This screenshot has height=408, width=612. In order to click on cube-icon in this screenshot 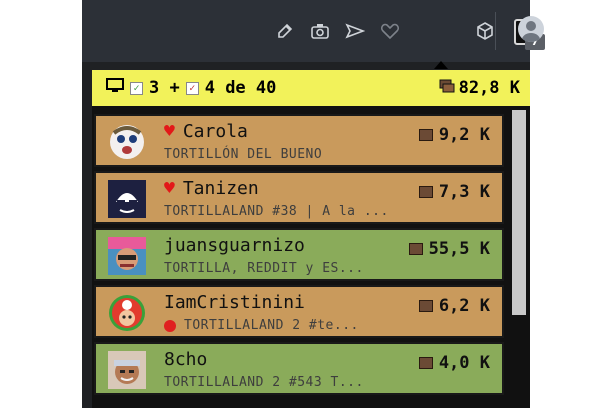, I will do `click(485, 31)`.